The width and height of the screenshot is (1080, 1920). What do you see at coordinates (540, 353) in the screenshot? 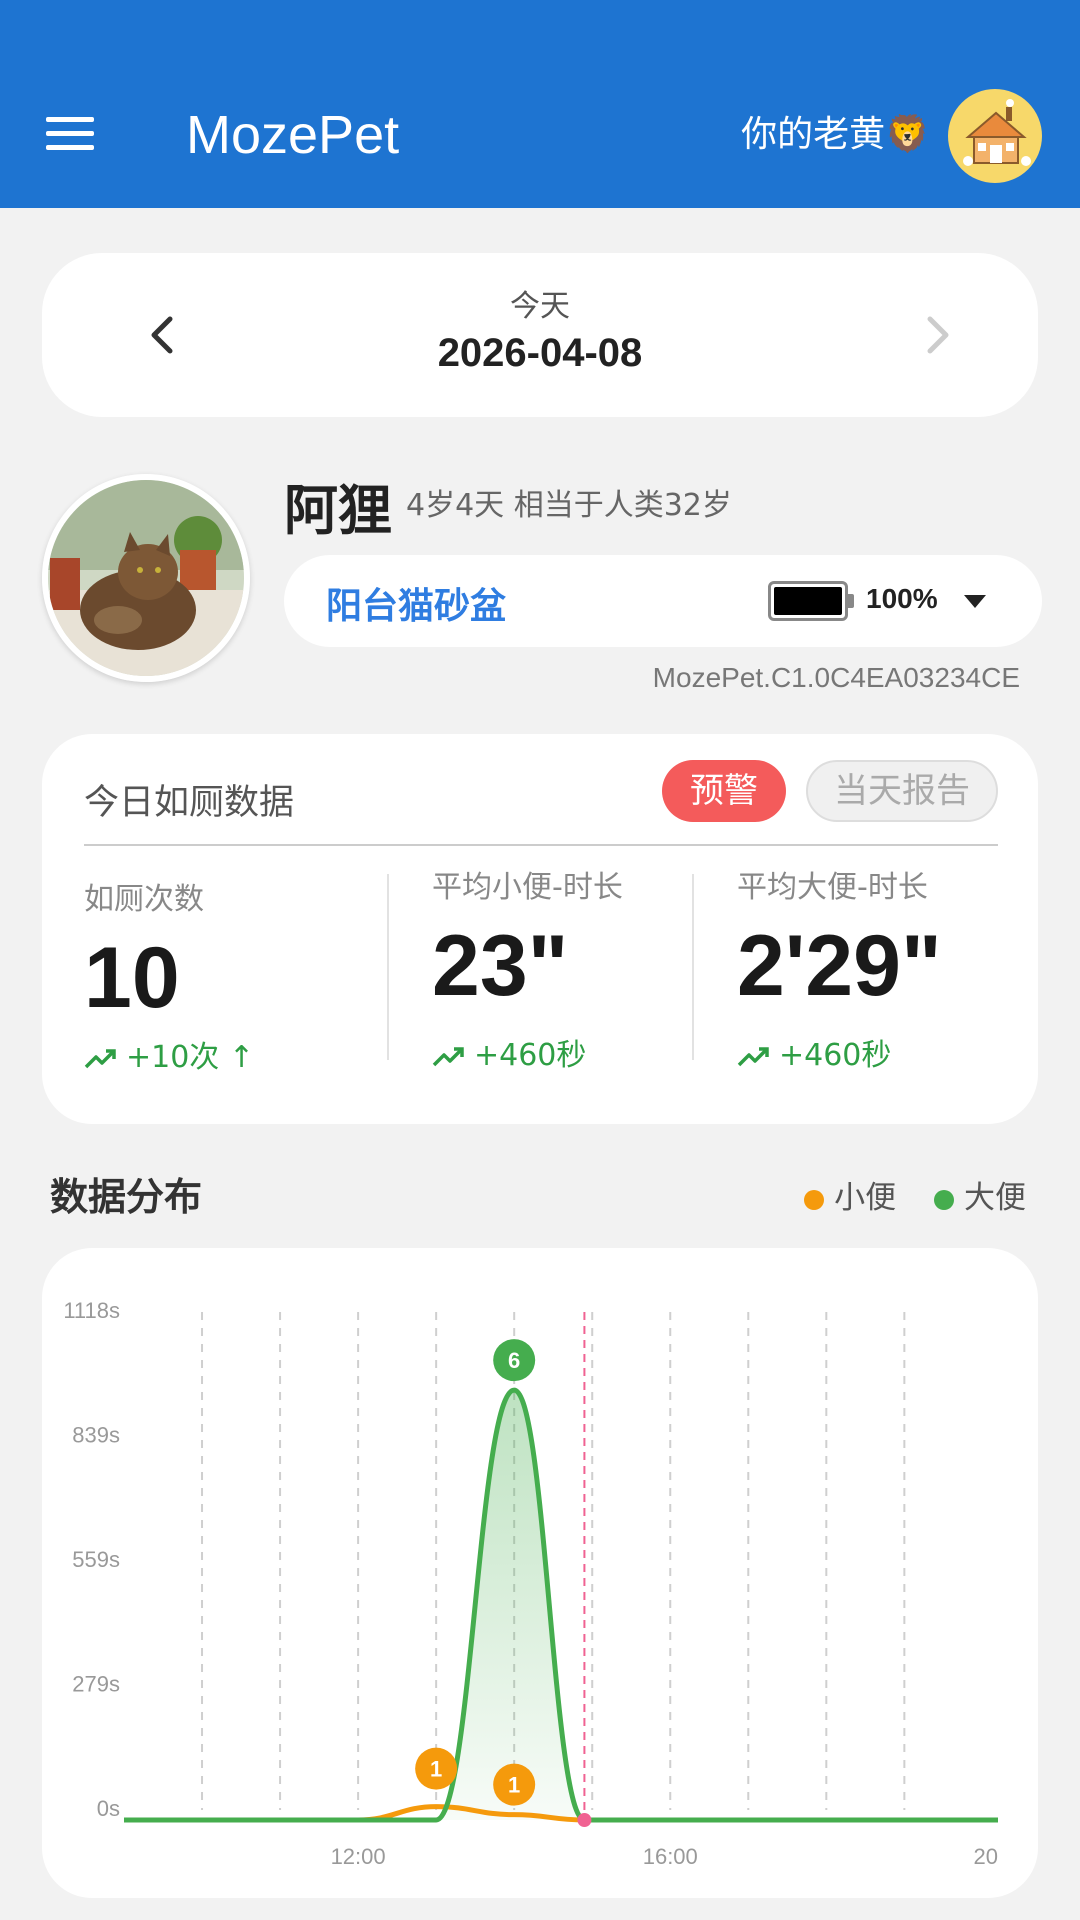
I see `date-value: 2026-04-08` at bounding box center [540, 353].